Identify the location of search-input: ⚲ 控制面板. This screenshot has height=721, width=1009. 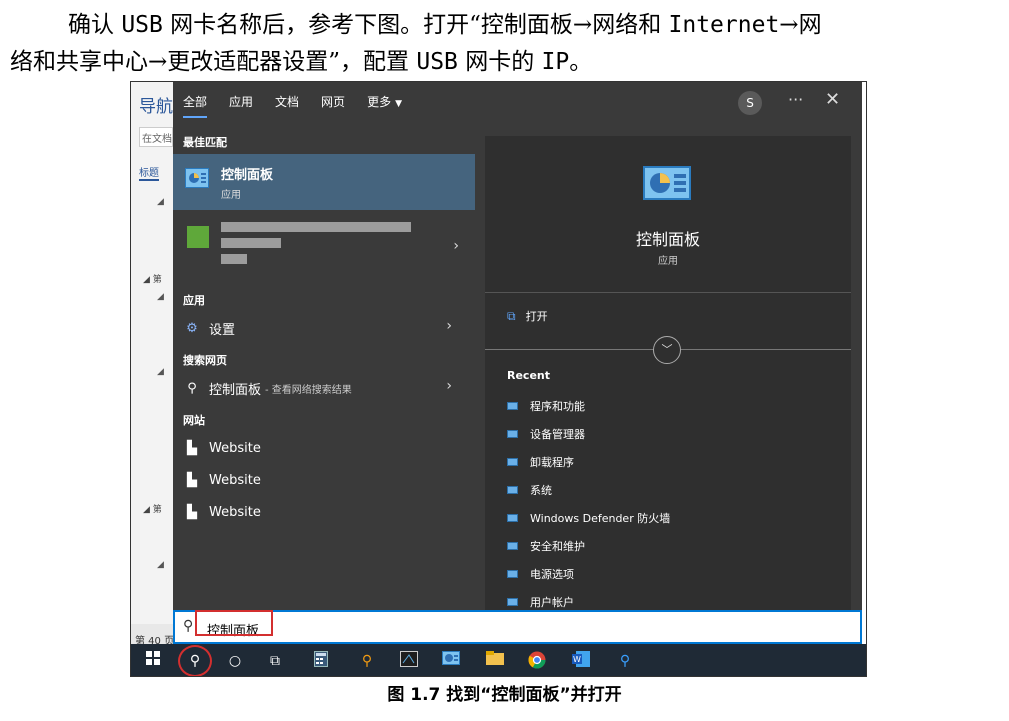
(517, 627).